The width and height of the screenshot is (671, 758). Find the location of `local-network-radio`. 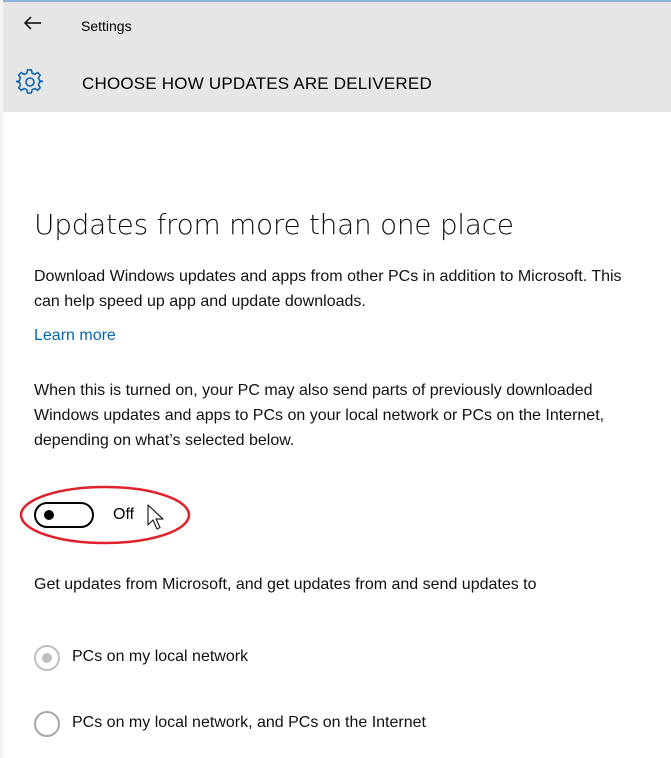

local-network-radio is located at coordinates (47, 658).